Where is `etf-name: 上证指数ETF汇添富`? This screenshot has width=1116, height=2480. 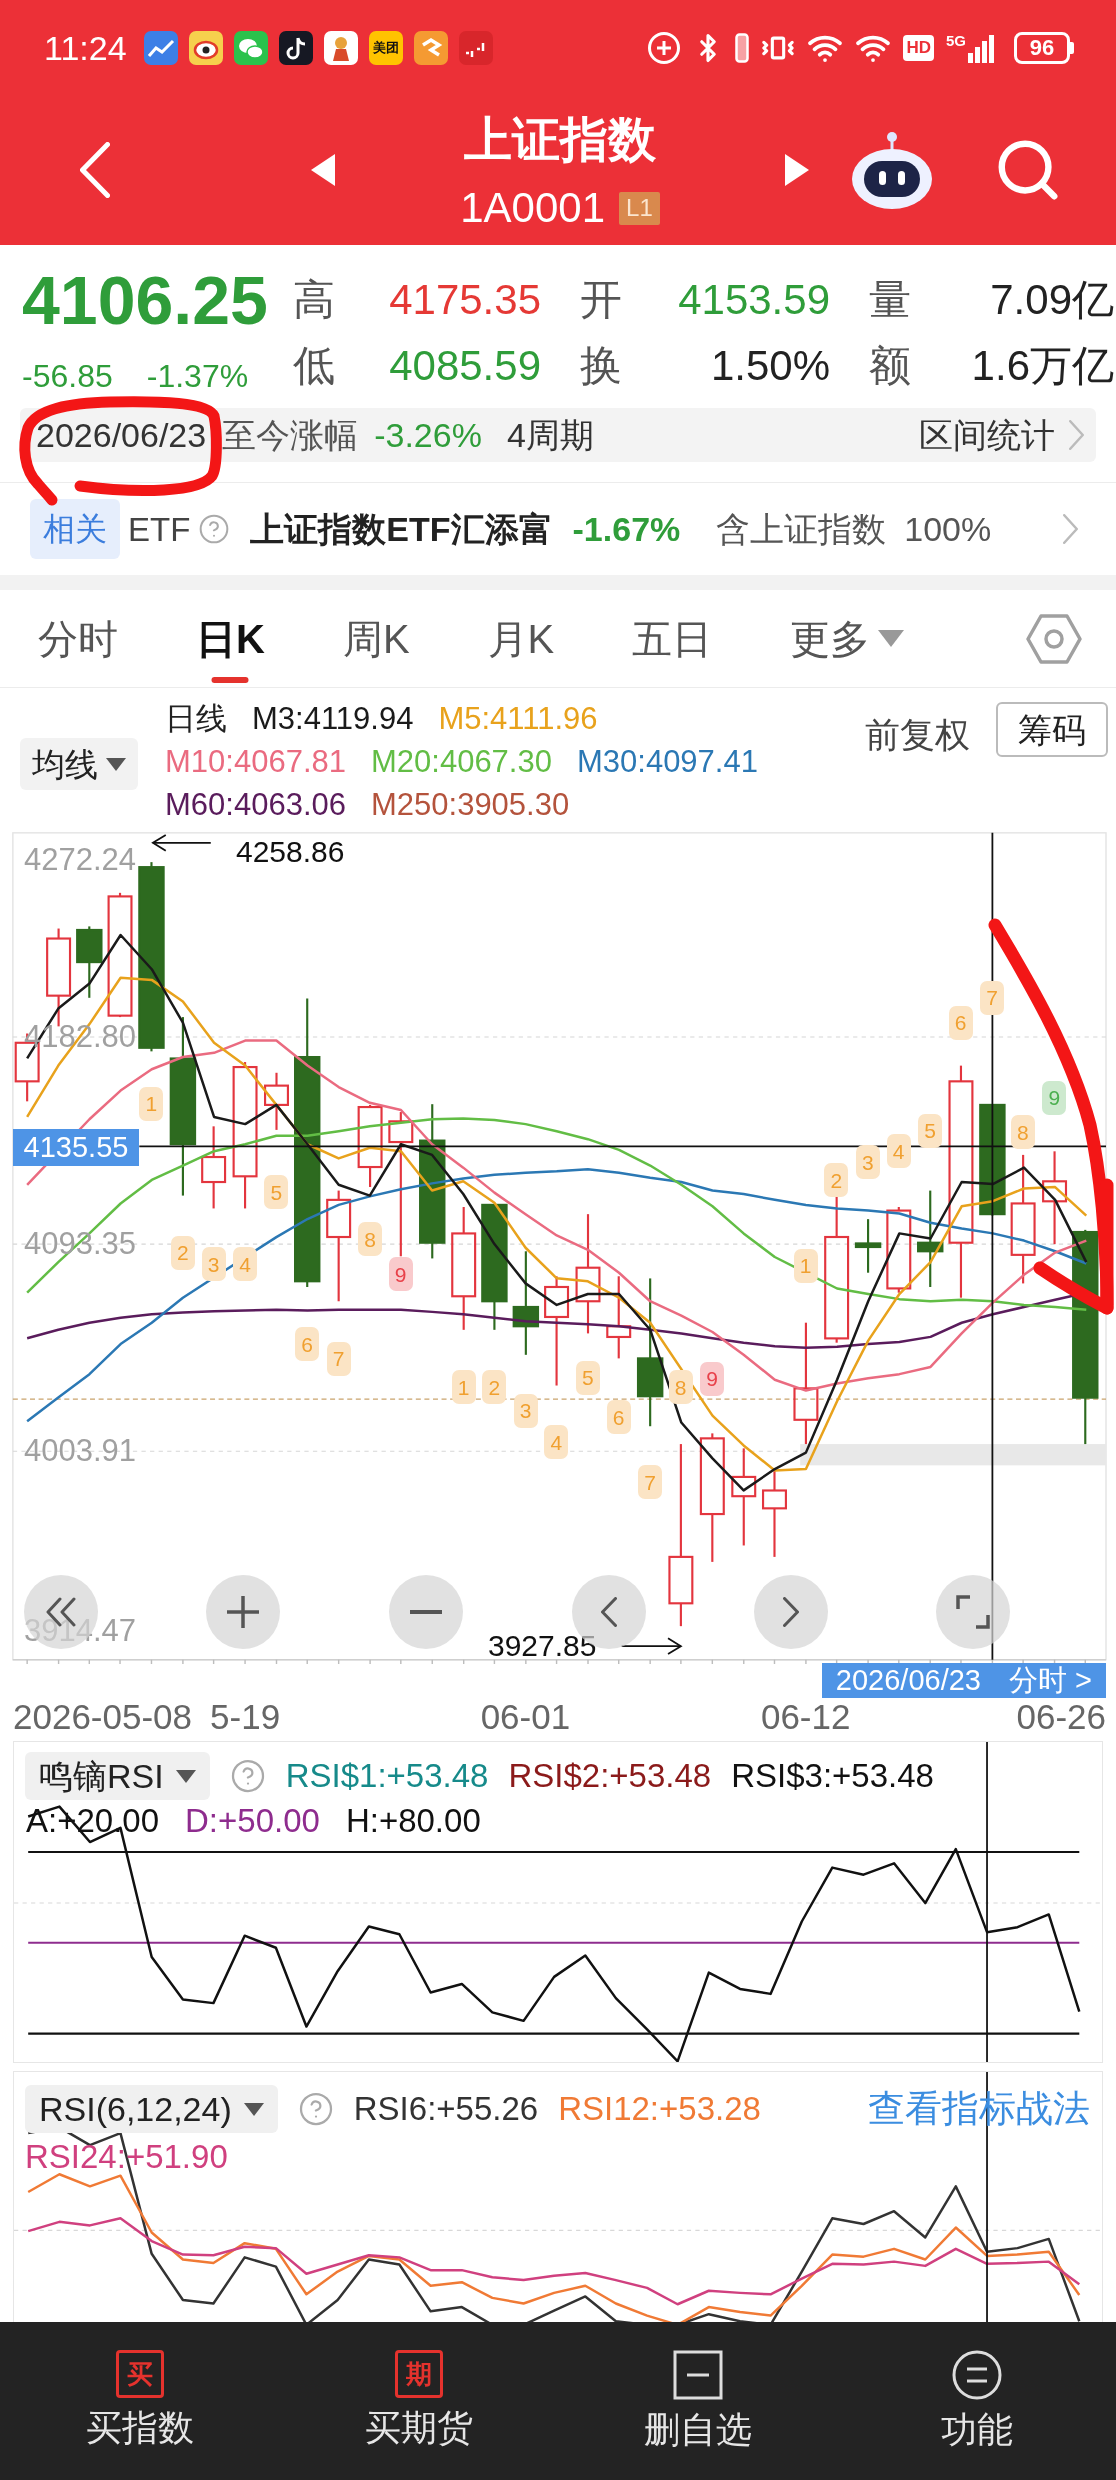
etf-name: 上证指数ETF汇添富 is located at coordinates (401, 529).